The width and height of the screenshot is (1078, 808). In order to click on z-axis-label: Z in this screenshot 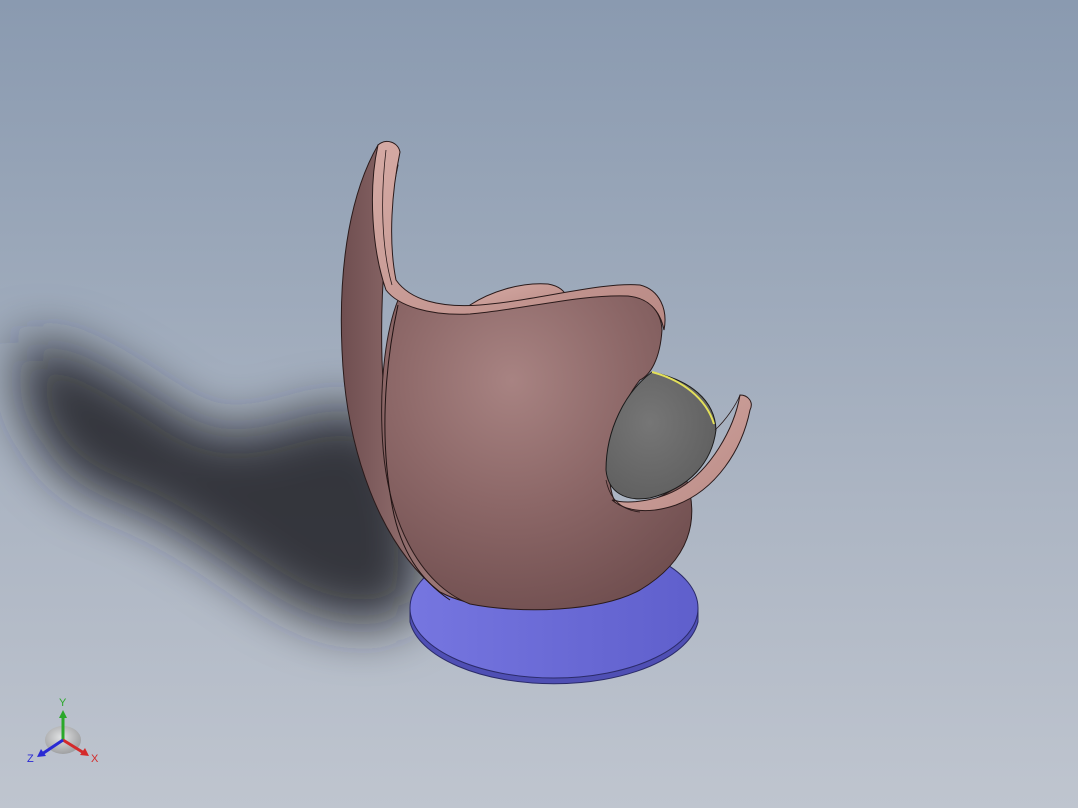, I will do `click(30, 759)`.